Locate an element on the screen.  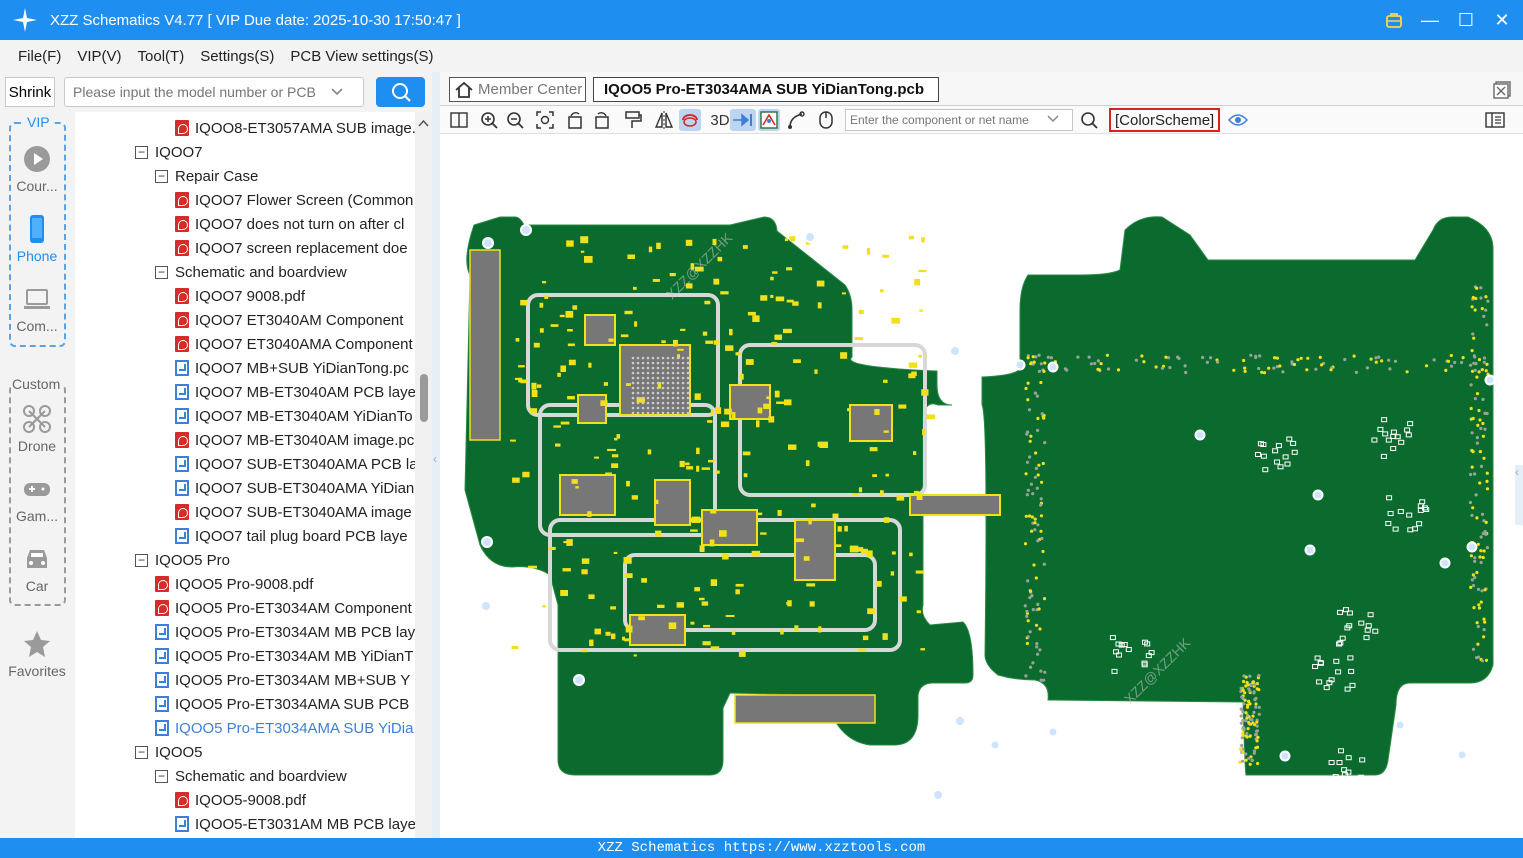
tree-folder: − IQOO7 is located at coordinates (169, 152).